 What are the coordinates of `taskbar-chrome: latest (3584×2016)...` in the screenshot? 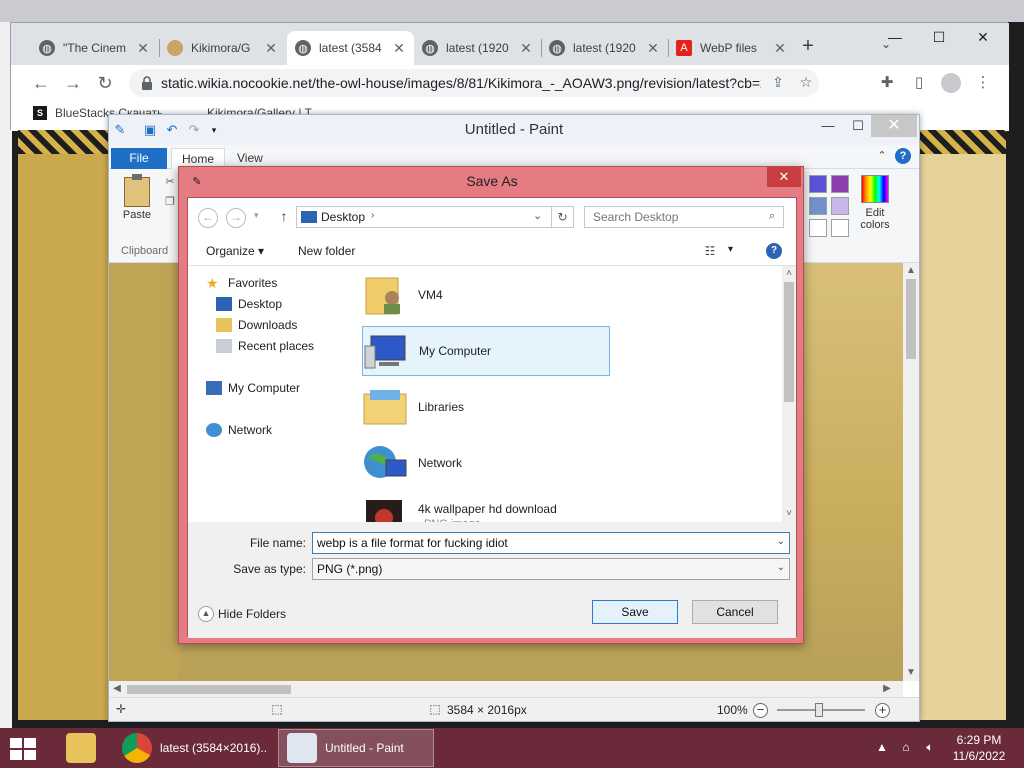 It's located at (194, 748).